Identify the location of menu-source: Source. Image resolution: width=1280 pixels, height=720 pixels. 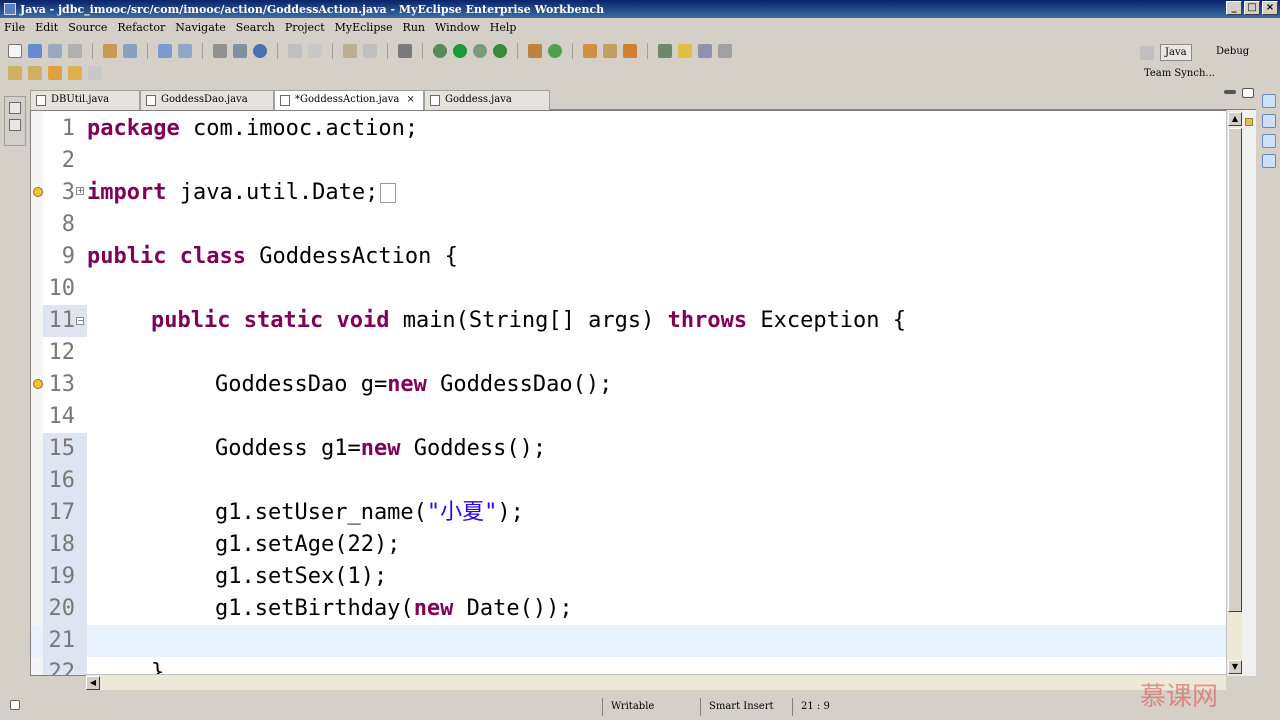
(87, 27).